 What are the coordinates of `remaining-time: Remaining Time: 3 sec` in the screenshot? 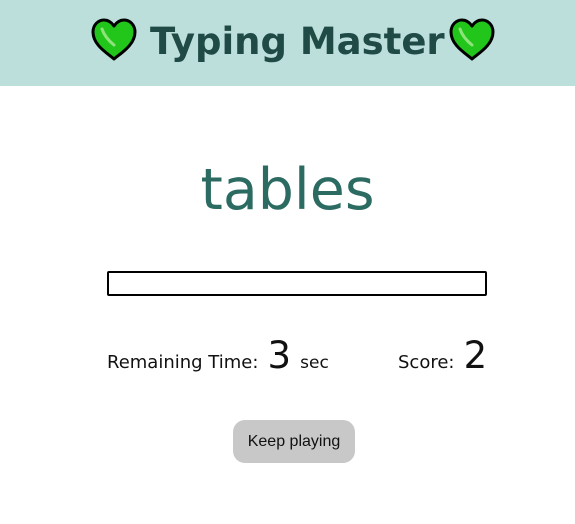 It's located at (218, 357).